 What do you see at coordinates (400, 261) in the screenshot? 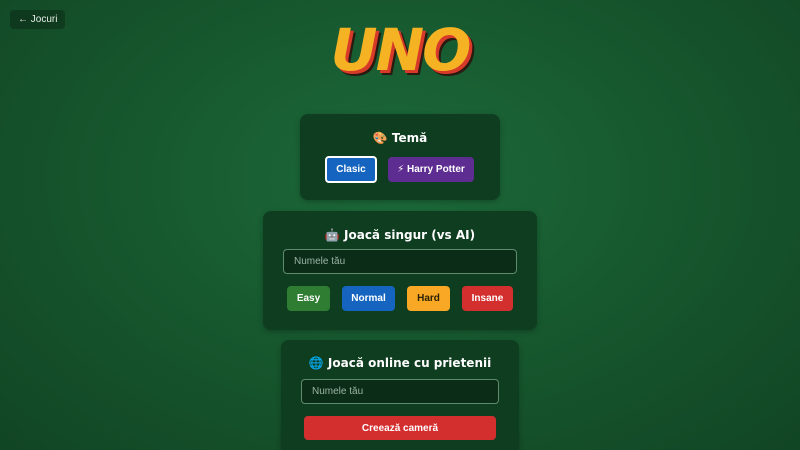
I see `solo-name-input` at bounding box center [400, 261].